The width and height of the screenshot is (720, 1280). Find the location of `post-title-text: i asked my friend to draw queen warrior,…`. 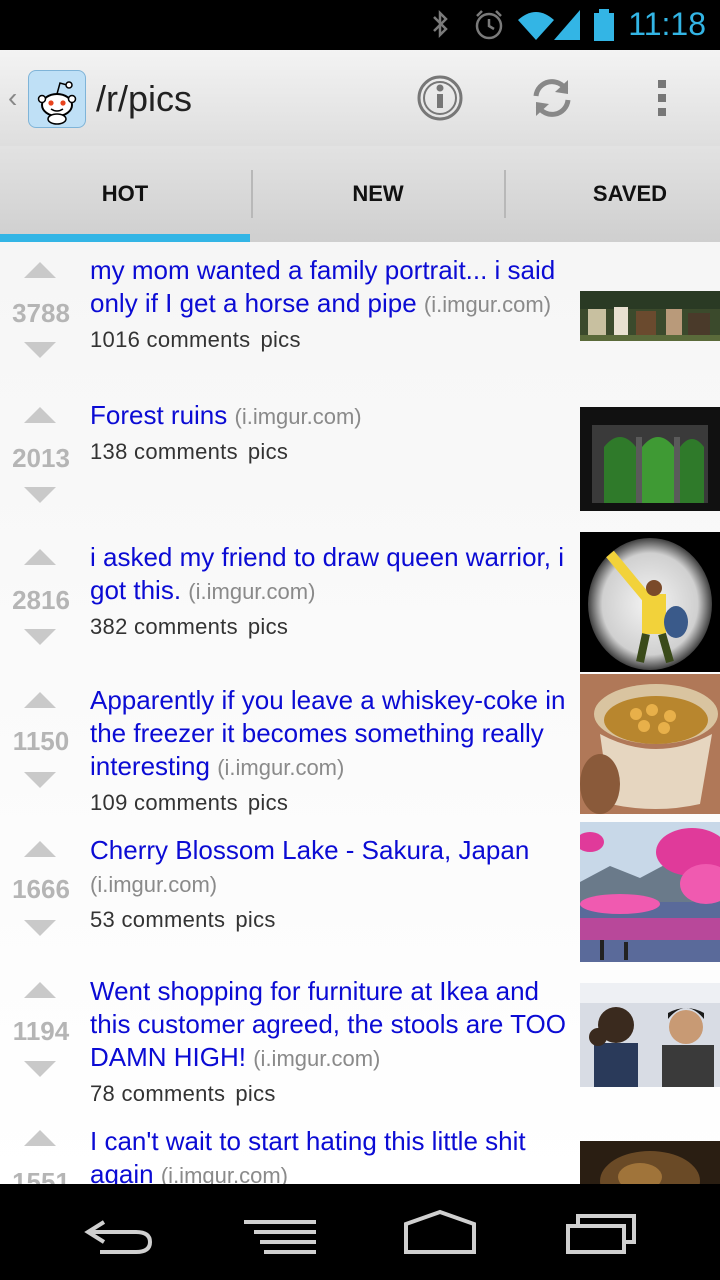

post-title-text: i asked my friend to draw queen warrior,… is located at coordinates (327, 573).